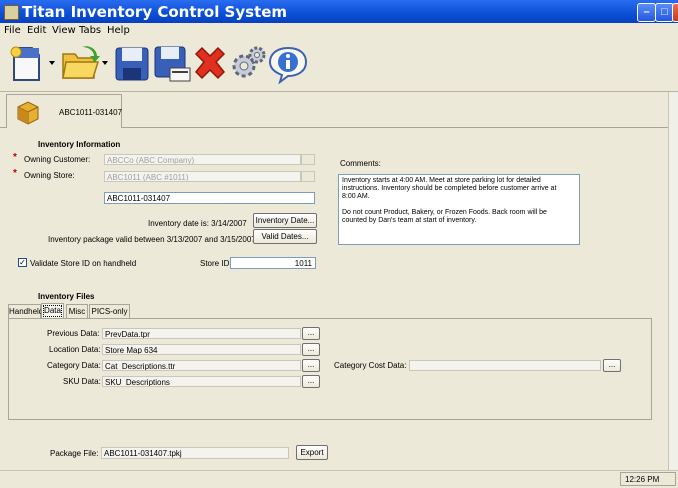  Describe the element at coordinates (201, 381) in the screenshot. I see `sku-data-input: SKU_Descriptions` at that location.